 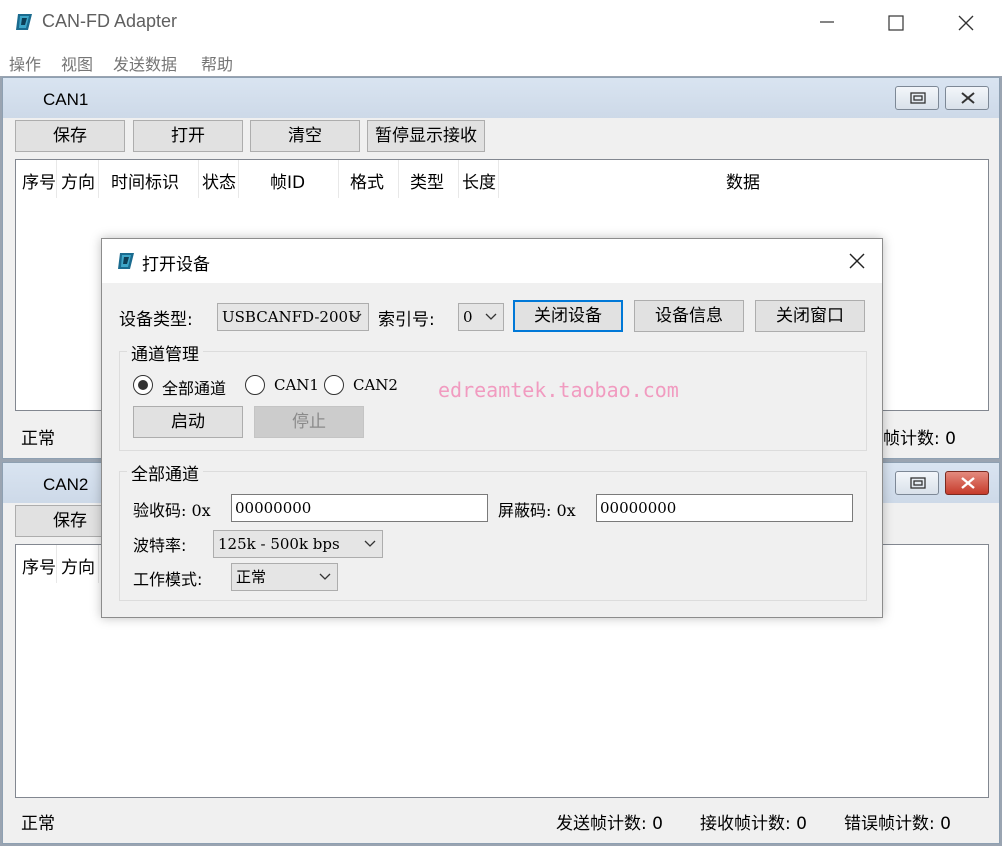 I want to click on index-label: 索引号:, so click(x=406, y=320).